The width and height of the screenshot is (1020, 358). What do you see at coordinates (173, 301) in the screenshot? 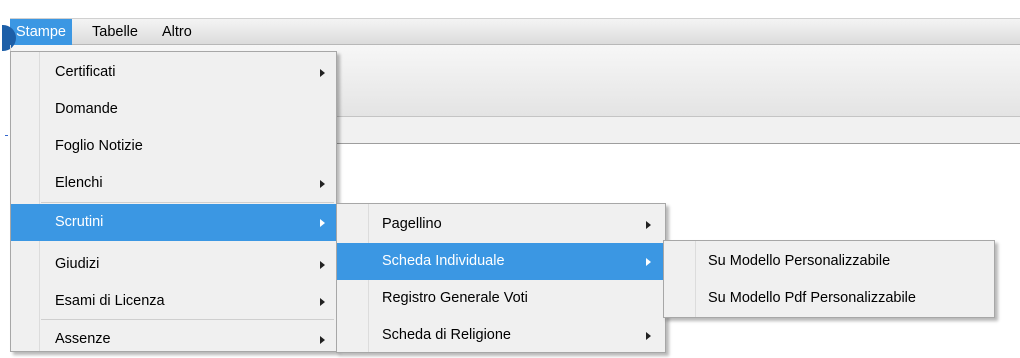
I see `menu-item-esami-di-licenza: Esami di Licenza` at bounding box center [173, 301].